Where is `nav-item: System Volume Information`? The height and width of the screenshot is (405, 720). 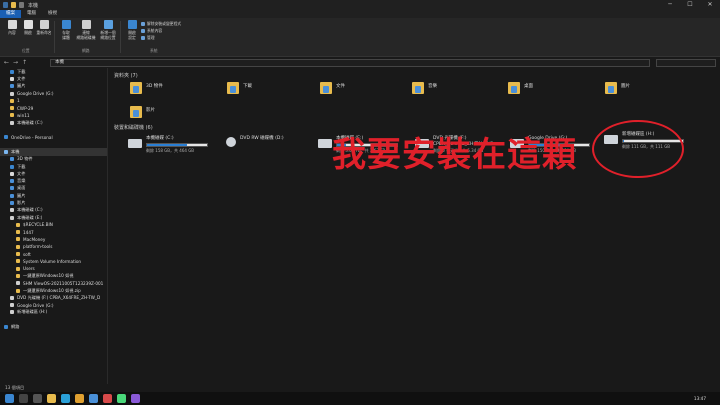
nav-item: System Volume Information is located at coordinates (53, 261).